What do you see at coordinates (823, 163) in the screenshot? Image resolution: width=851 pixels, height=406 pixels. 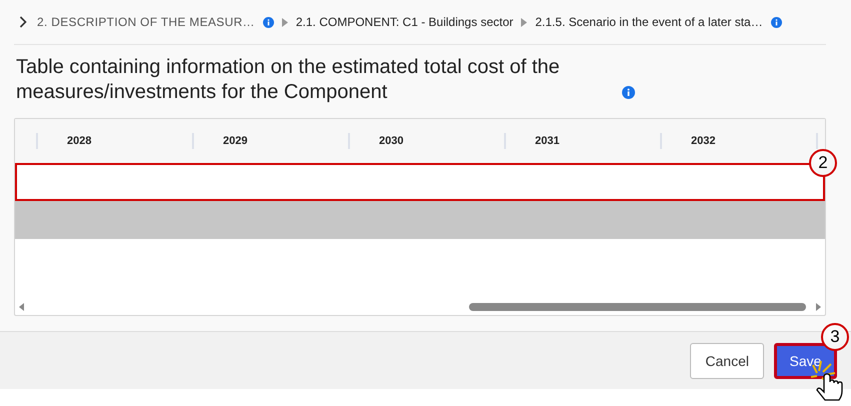 I see `callout-badge: 2` at bounding box center [823, 163].